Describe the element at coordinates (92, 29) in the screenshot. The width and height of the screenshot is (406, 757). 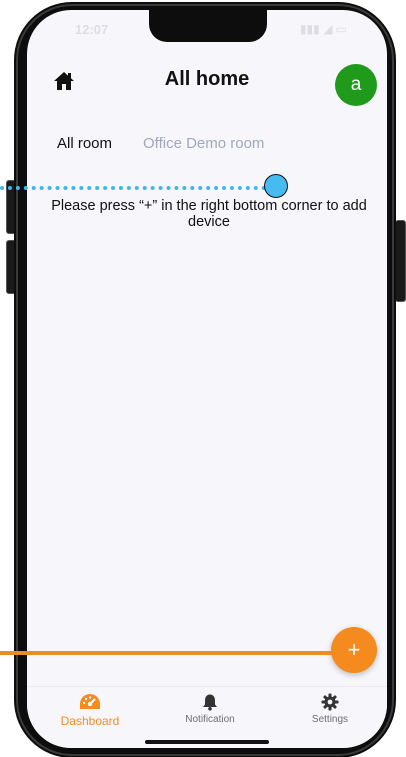
I see `status-time: 12:07` at that location.